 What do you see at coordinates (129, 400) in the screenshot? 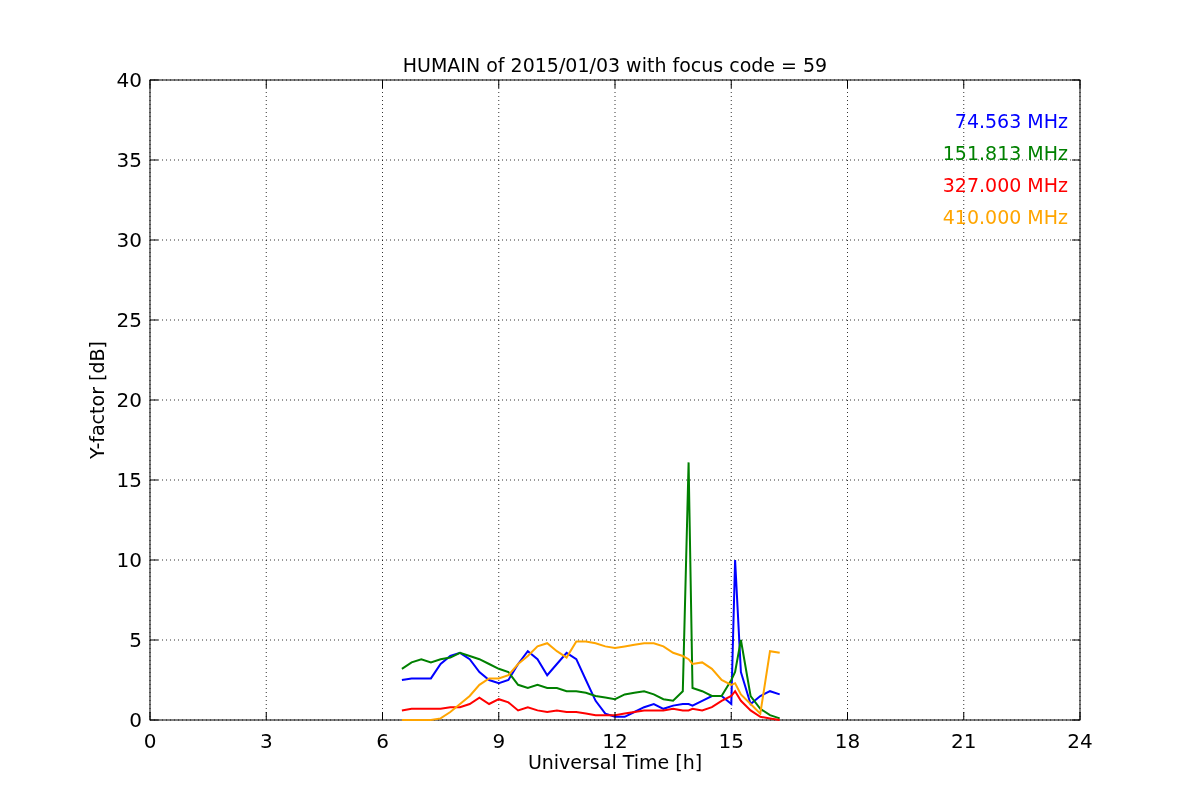
I see `tick-label: 20` at bounding box center [129, 400].